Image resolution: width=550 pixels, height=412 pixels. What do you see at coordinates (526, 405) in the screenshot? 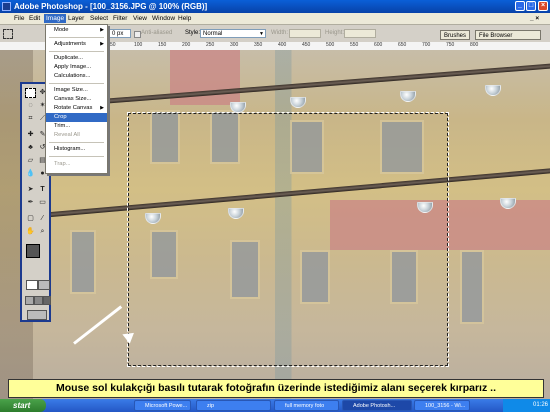
I see `system-tray: 01:26` at bounding box center [526, 405].